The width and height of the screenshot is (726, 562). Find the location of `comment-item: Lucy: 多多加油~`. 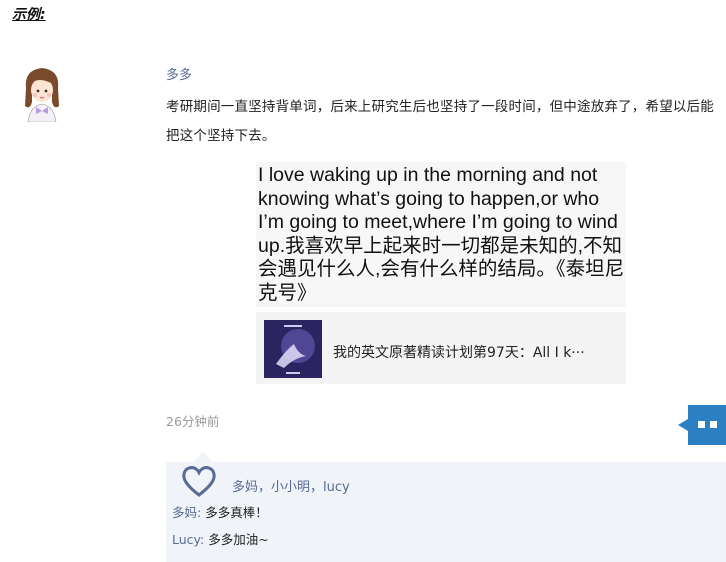

comment-item: Lucy: 多多加油~ is located at coordinates (220, 538).